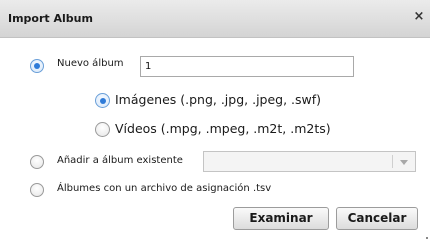 The height and width of the screenshot is (241, 430). I want to click on images-radio, so click(102, 100).